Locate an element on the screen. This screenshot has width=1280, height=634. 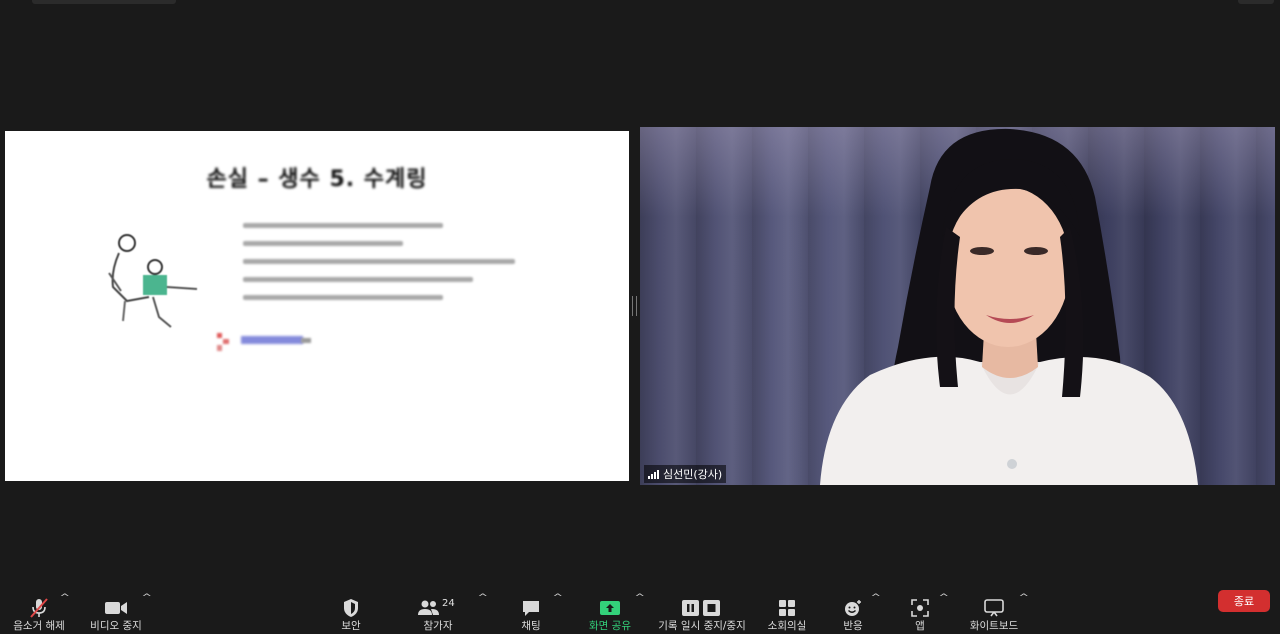
people-icon: 24 is located at coordinates (438, 608).